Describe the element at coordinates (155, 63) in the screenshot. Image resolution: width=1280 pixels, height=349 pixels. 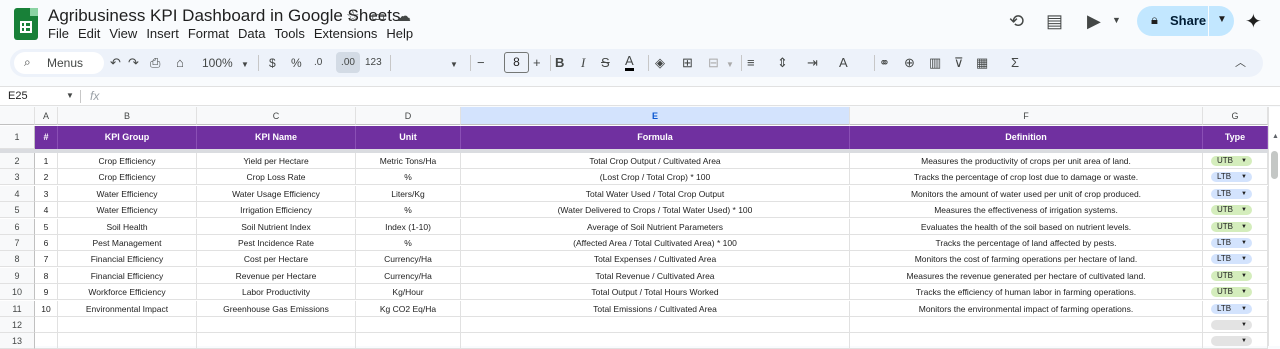
I see `print-icon: ⎙` at that location.